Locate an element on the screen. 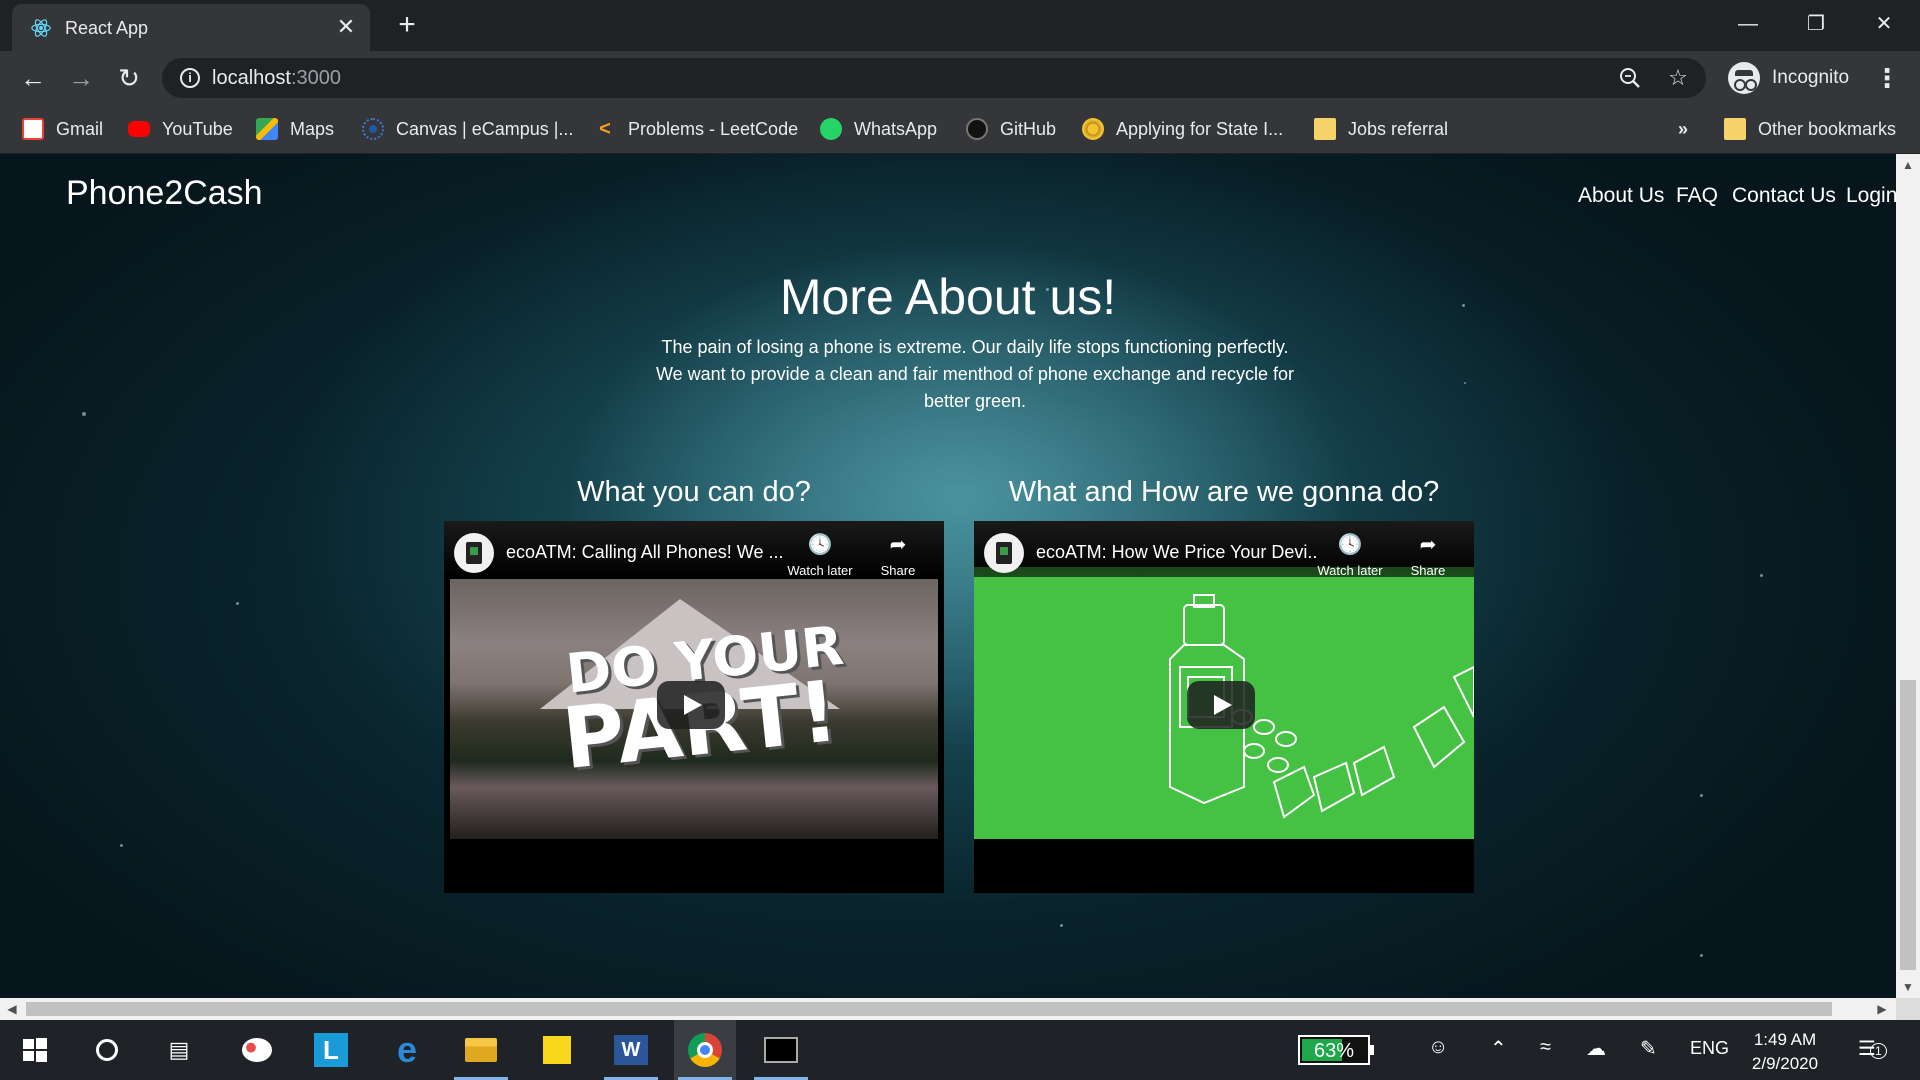 The height and width of the screenshot is (1080, 1920). windows-start-icon is located at coordinates (35, 1050).